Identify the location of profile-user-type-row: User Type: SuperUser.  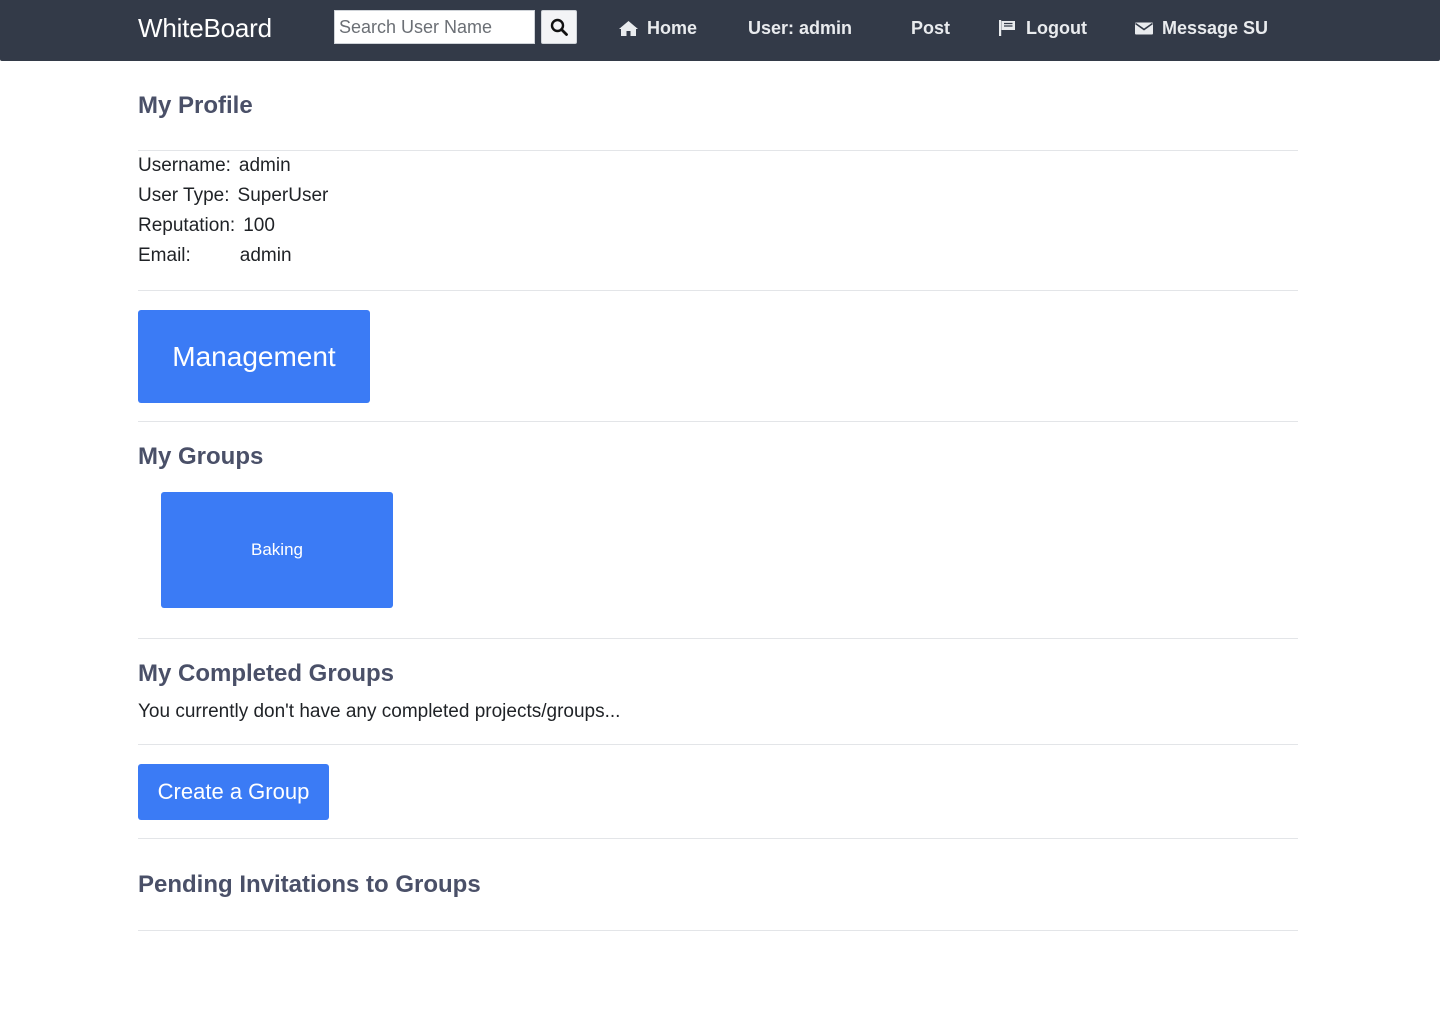
(233, 196).